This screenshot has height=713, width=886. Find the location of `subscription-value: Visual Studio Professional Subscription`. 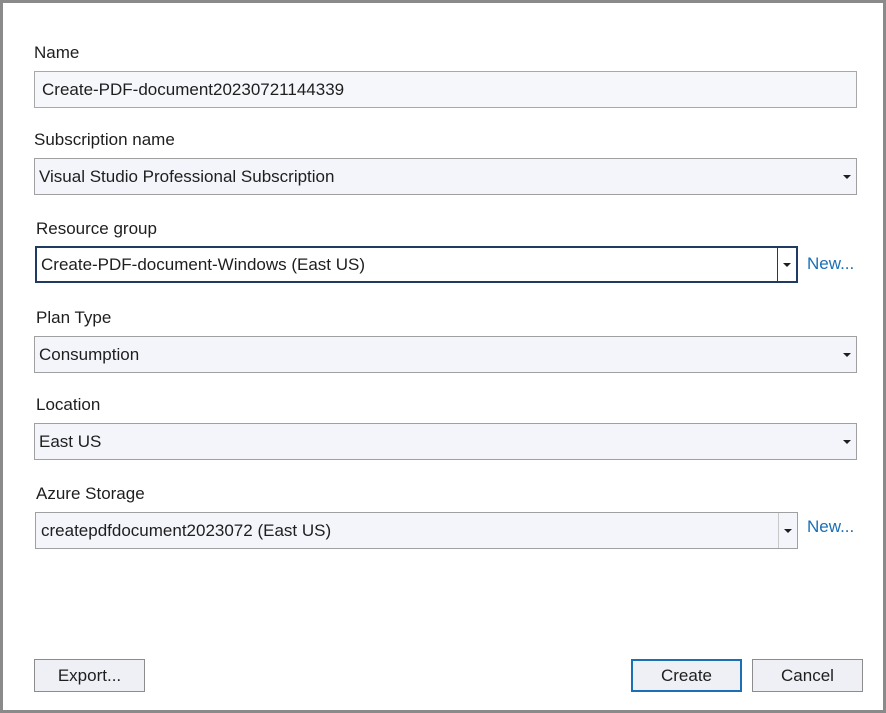

subscription-value: Visual Studio Professional Subscription is located at coordinates (187, 176).